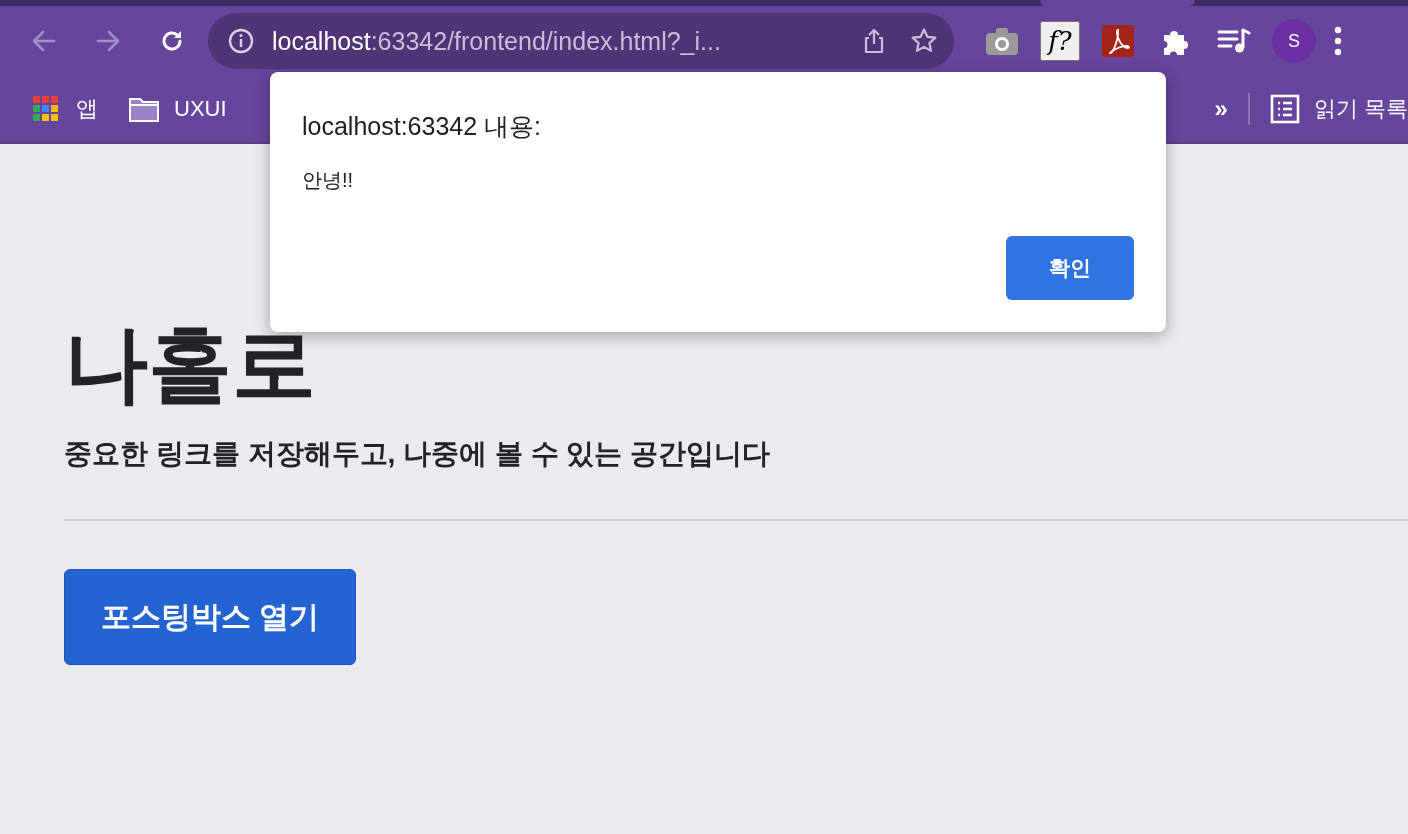 This screenshot has width=1408, height=834. Describe the element at coordinates (328, 180) in the screenshot. I see `dialog-message: 안녕!!` at that location.